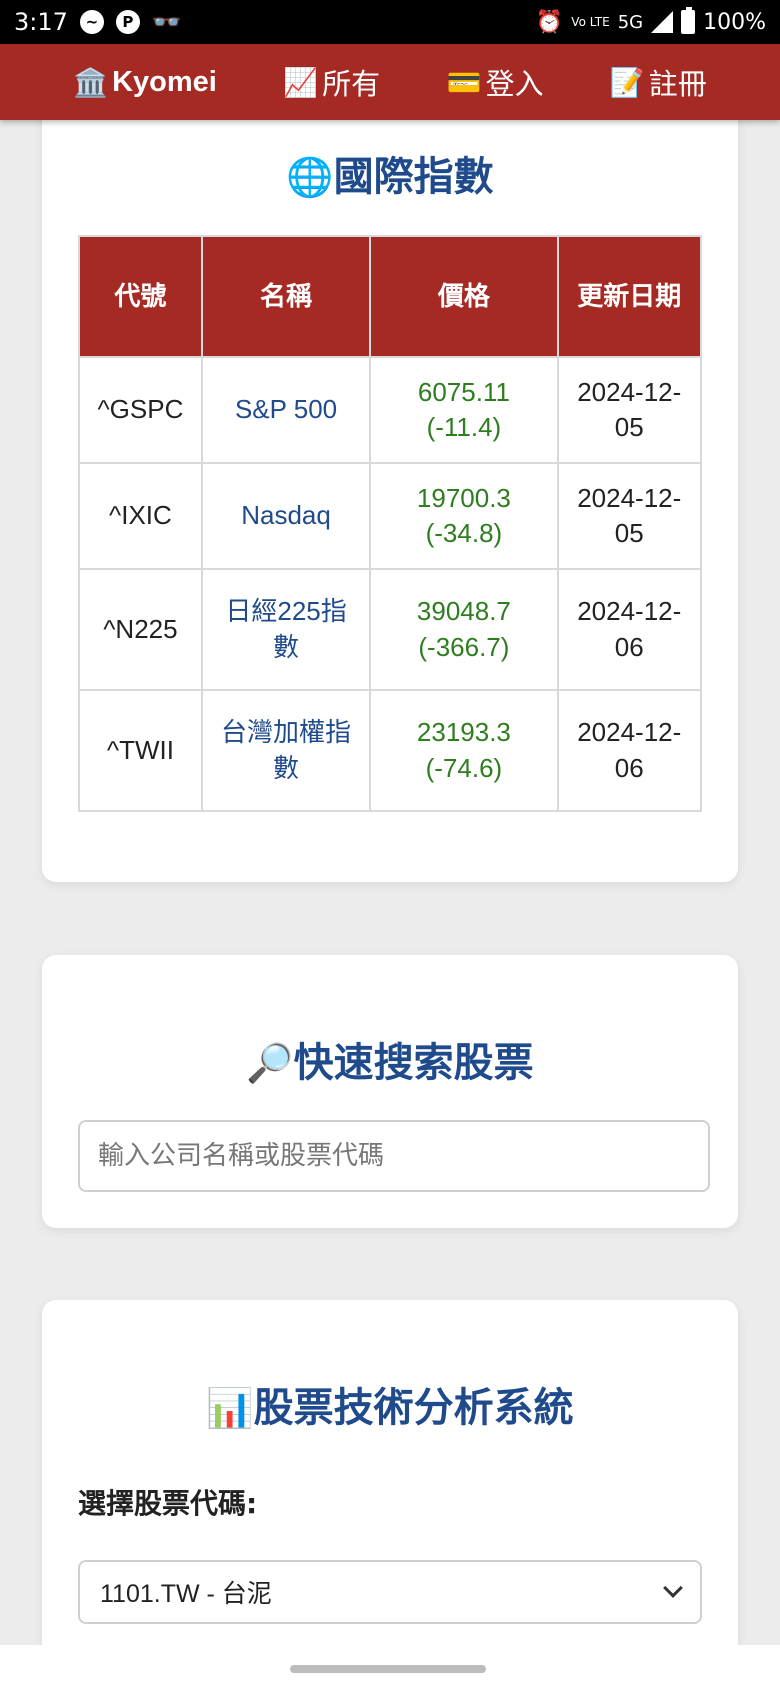  I want to click on table-row: ^GSPC S&P 500 6075.11 (-11.4) 2024-12-05, so click(390, 410).